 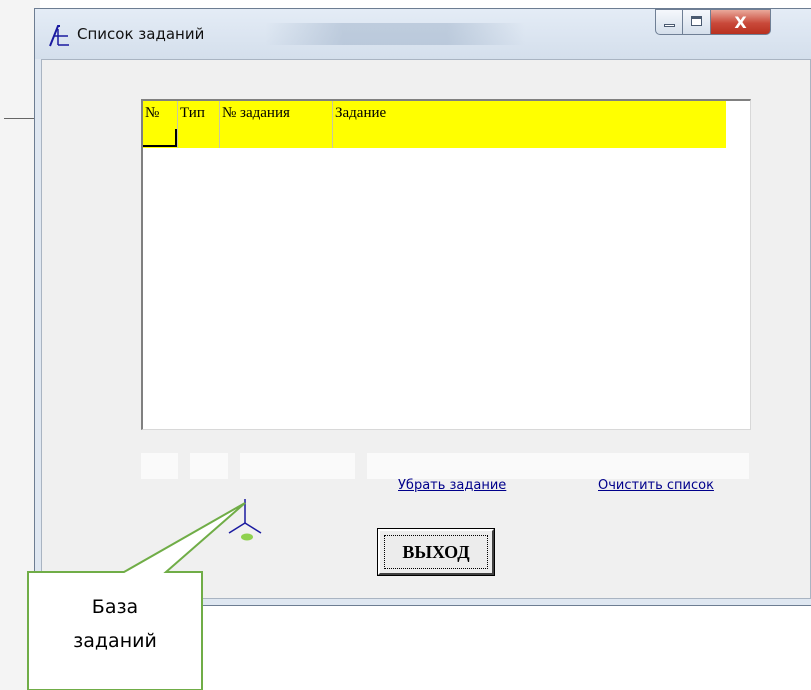 What do you see at coordinates (452, 485) in the screenshot?
I see `remove-task-link: Убрать задание` at bounding box center [452, 485].